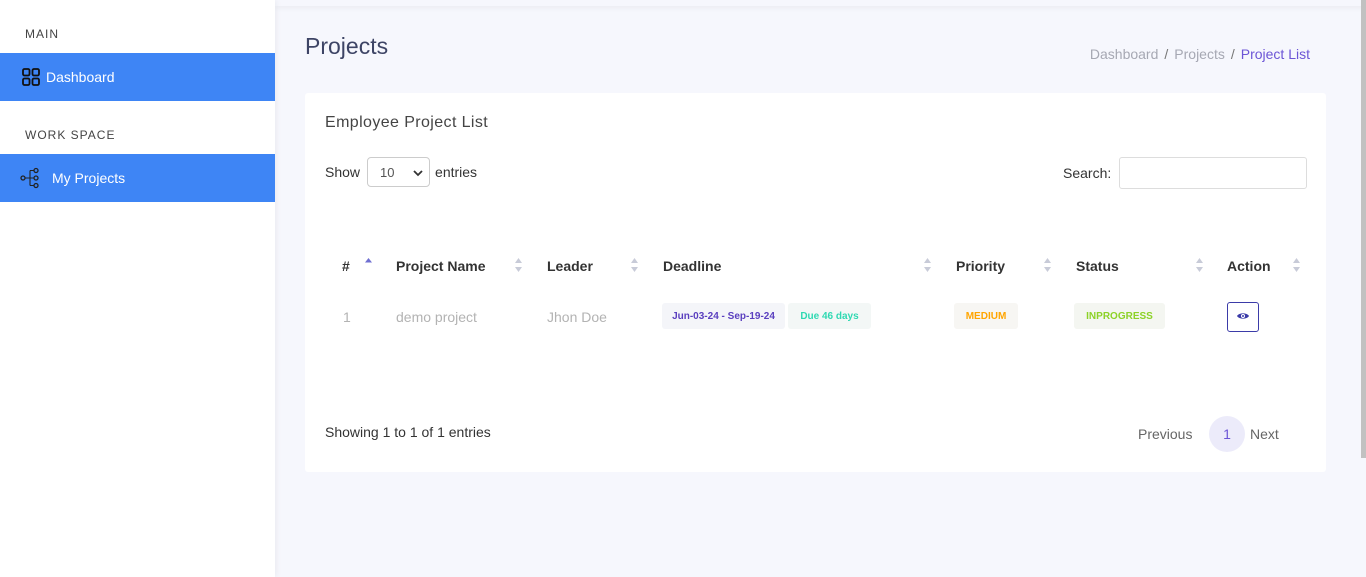 This screenshot has height=577, width=1366. What do you see at coordinates (368, 266) in the screenshot?
I see `sort-ascending-icon` at bounding box center [368, 266].